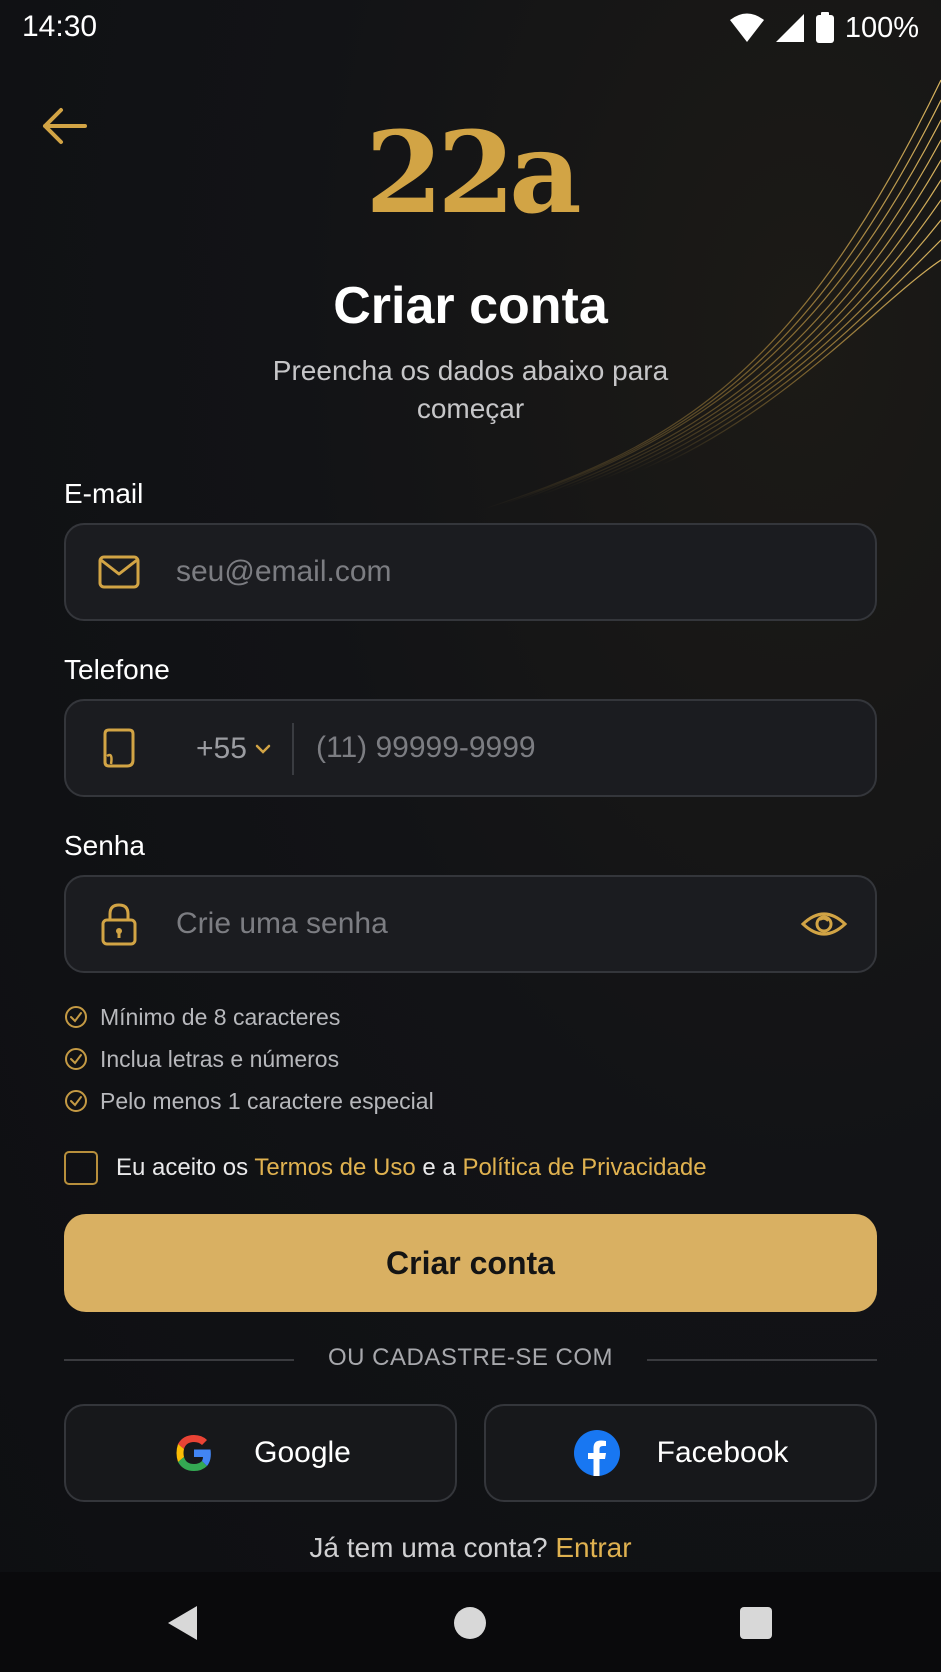 This screenshot has width=941, height=1672. Describe the element at coordinates (60, 26) in the screenshot. I see `status-time: 14:30` at that location.